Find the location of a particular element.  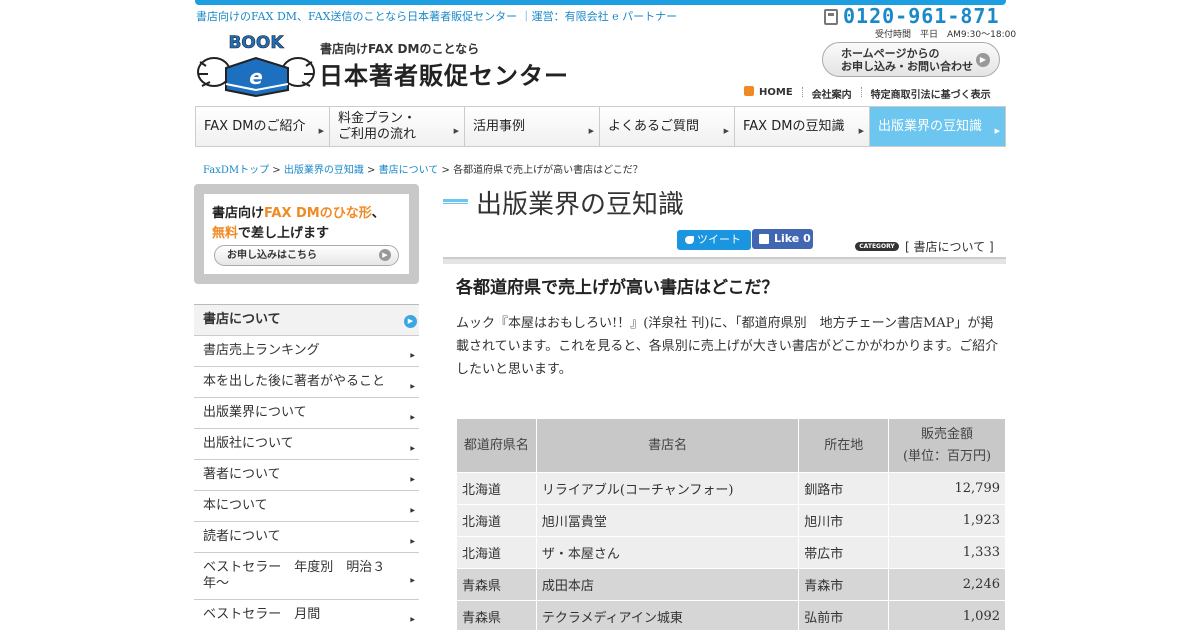

tweet-button: ツイート is located at coordinates (714, 240).